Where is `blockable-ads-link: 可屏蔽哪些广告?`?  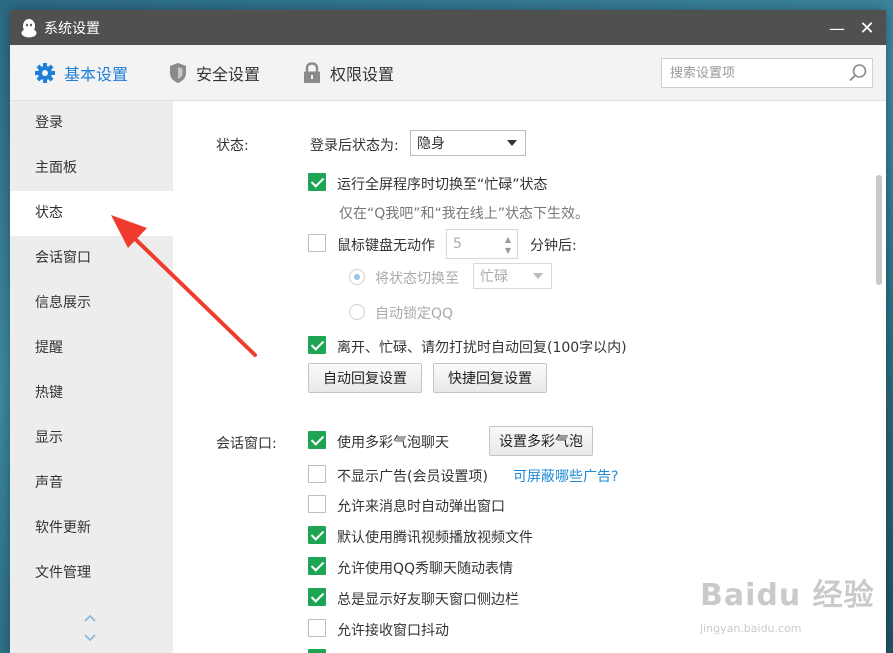 blockable-ads-link: 可屏蔽哪些广告? is located at coordinates (565, 476).